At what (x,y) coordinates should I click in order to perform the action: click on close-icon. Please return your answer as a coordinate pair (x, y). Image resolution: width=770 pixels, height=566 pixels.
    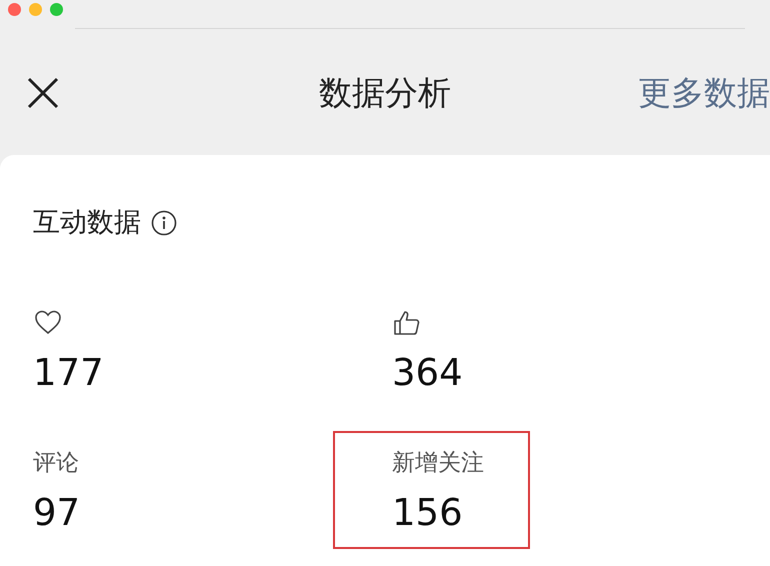
    Looking at the image, I should click on (43, 92).